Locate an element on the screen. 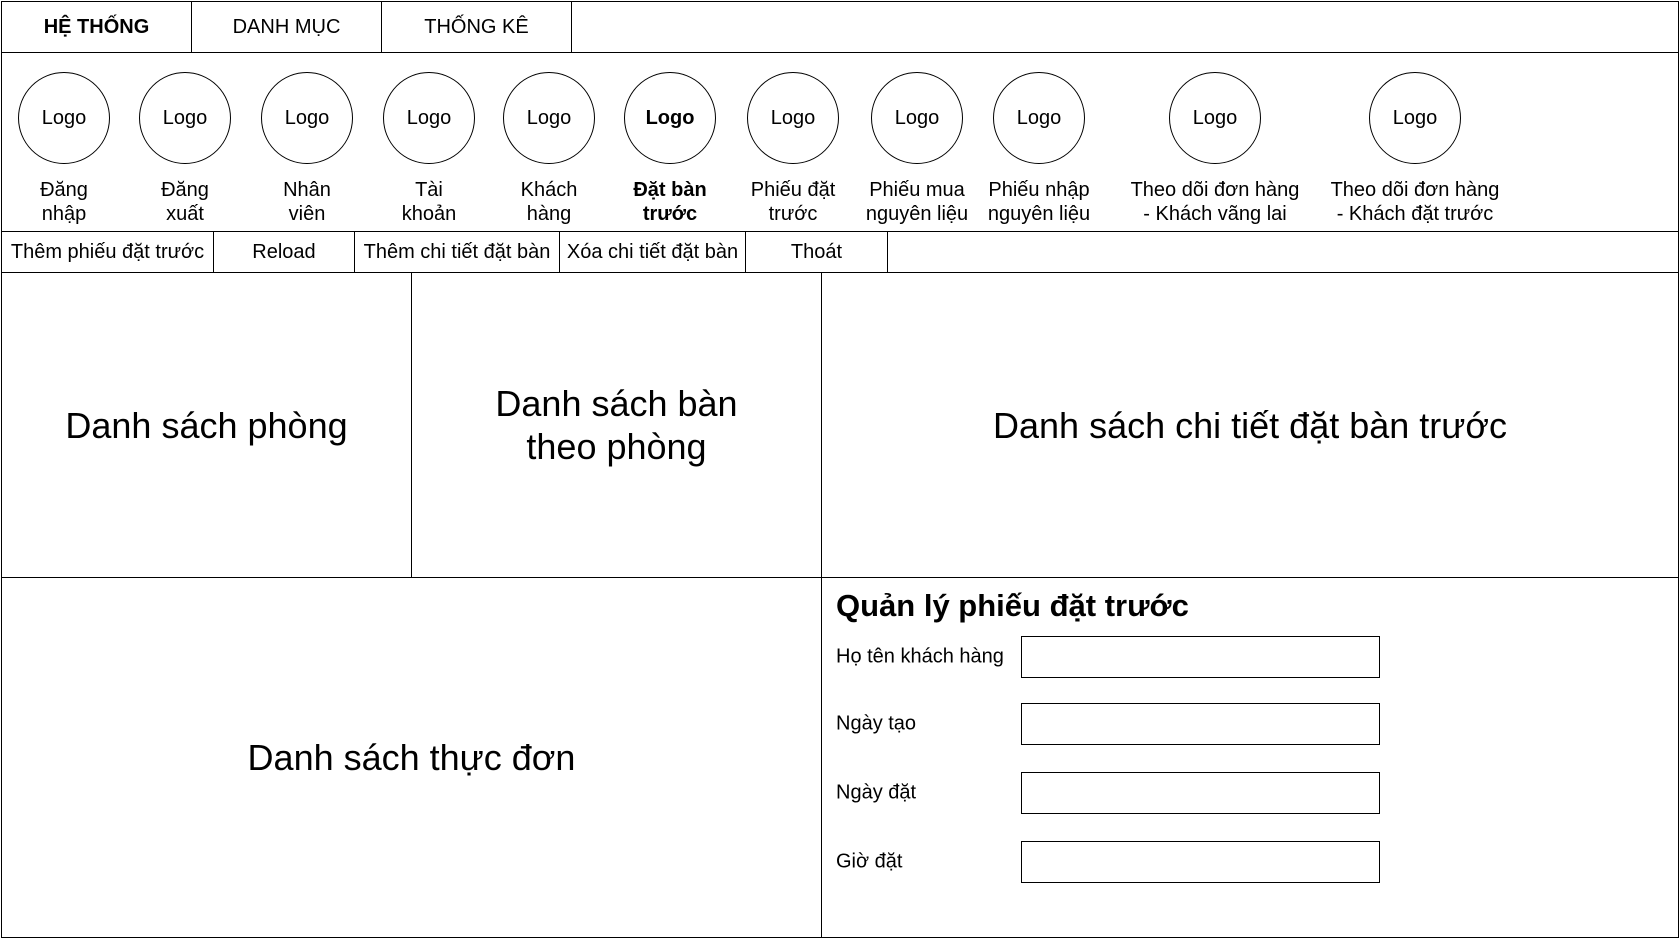  booking-date-input is located at coordinates (1200, 793).